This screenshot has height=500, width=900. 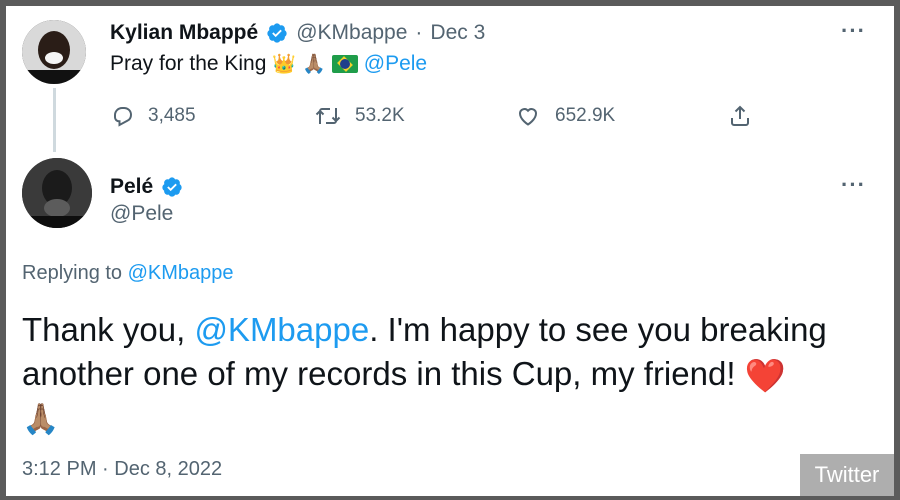 I want to click on tweet-text-part1: Thank you,, so click(x=108, y=329).